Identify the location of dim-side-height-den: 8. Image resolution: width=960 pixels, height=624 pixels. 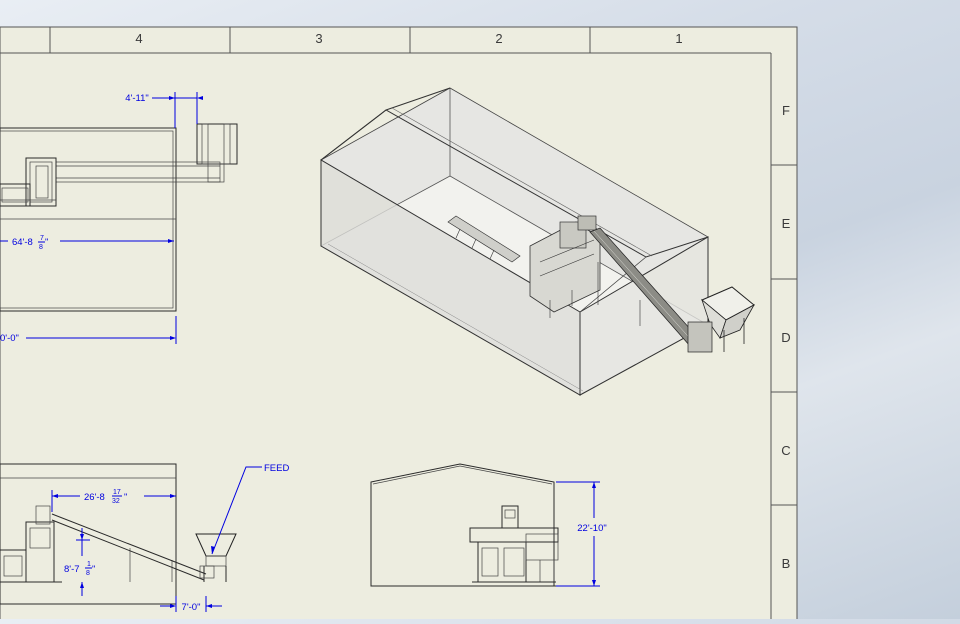
(88, 573).